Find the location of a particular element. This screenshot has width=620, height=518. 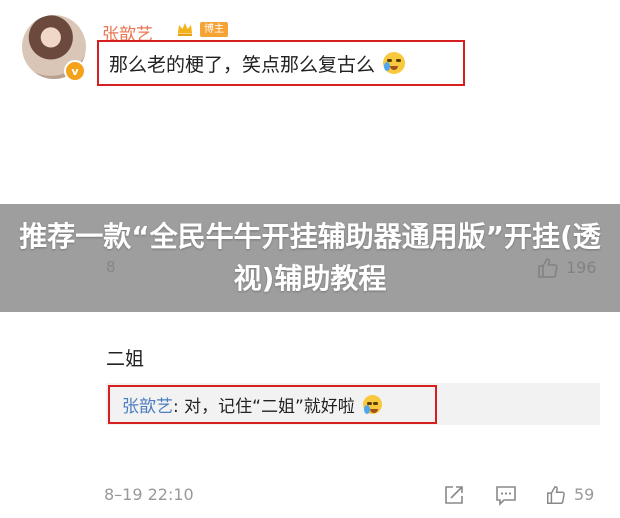

comment-icon is located at coordinates (506, 495).